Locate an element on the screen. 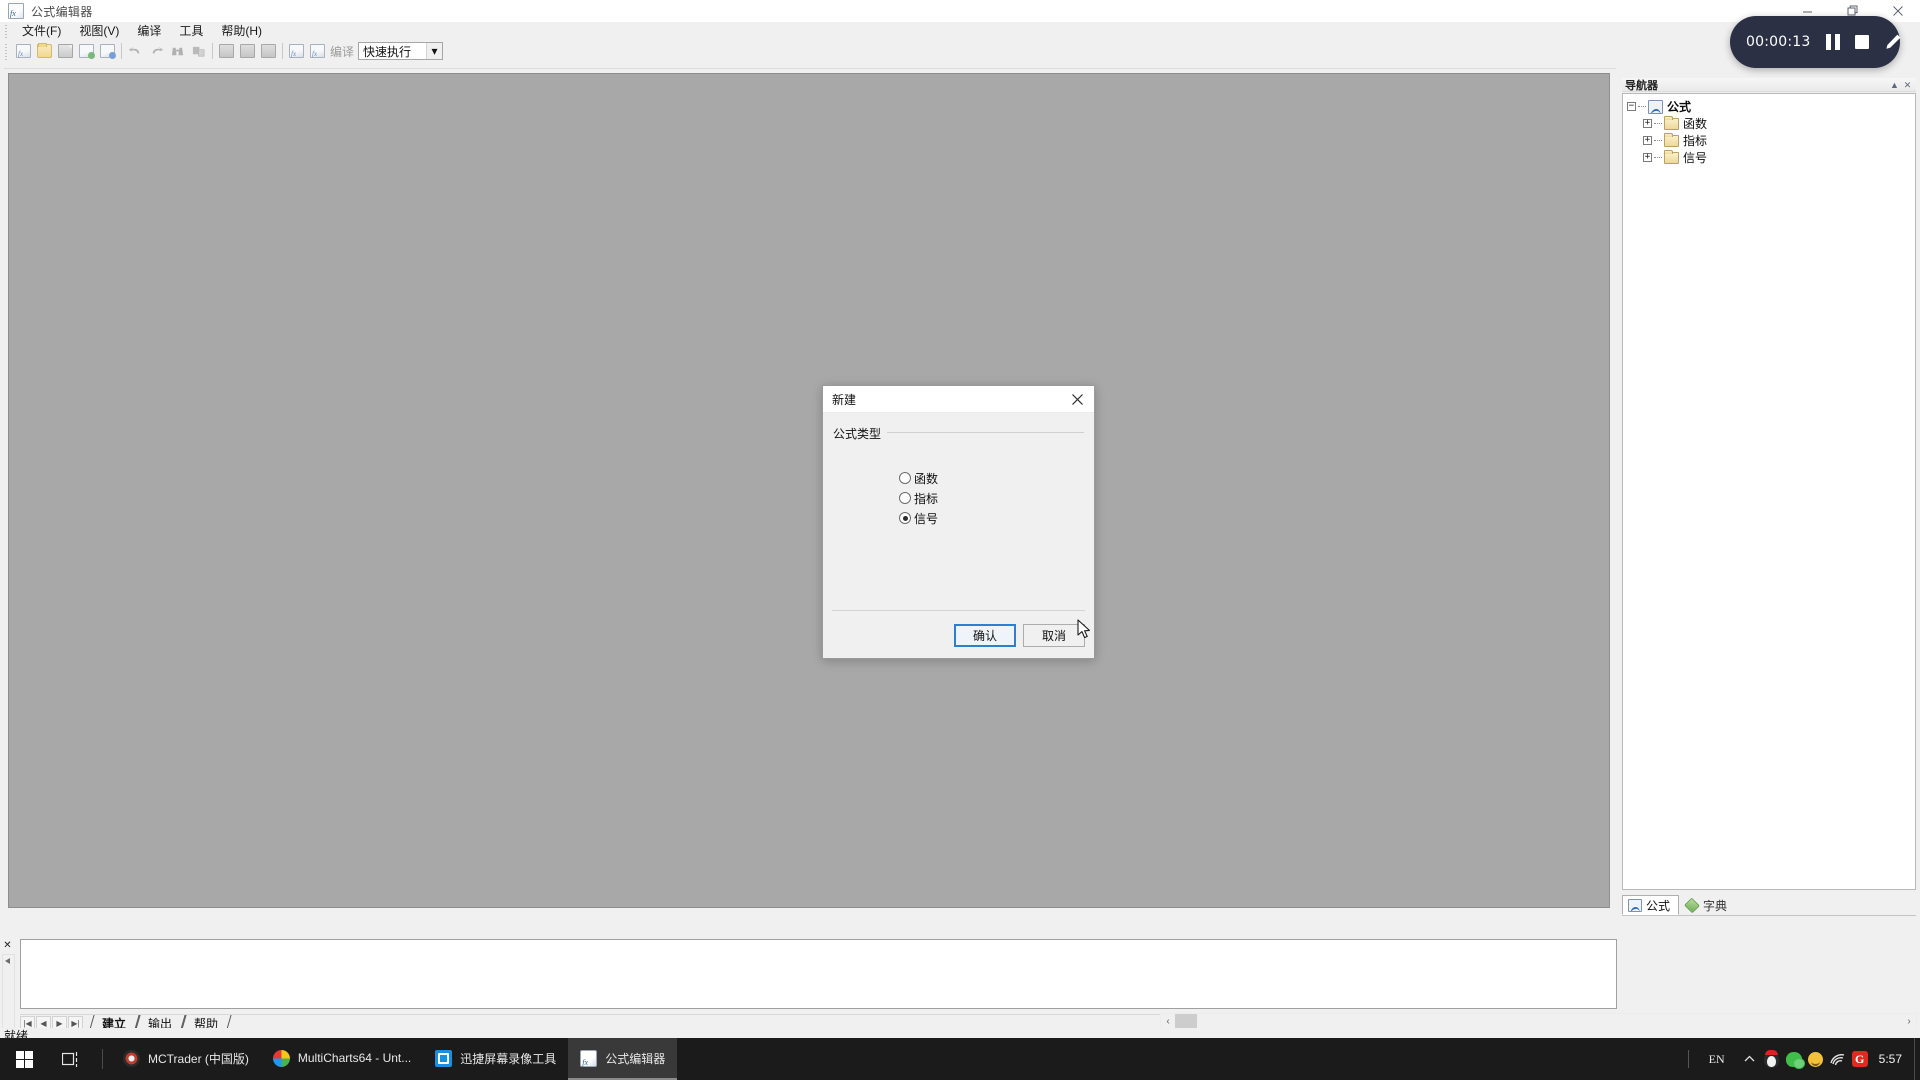 This screenshot has height=1080, width=1920. folder-open-icon is located at coordinates (44, 50).